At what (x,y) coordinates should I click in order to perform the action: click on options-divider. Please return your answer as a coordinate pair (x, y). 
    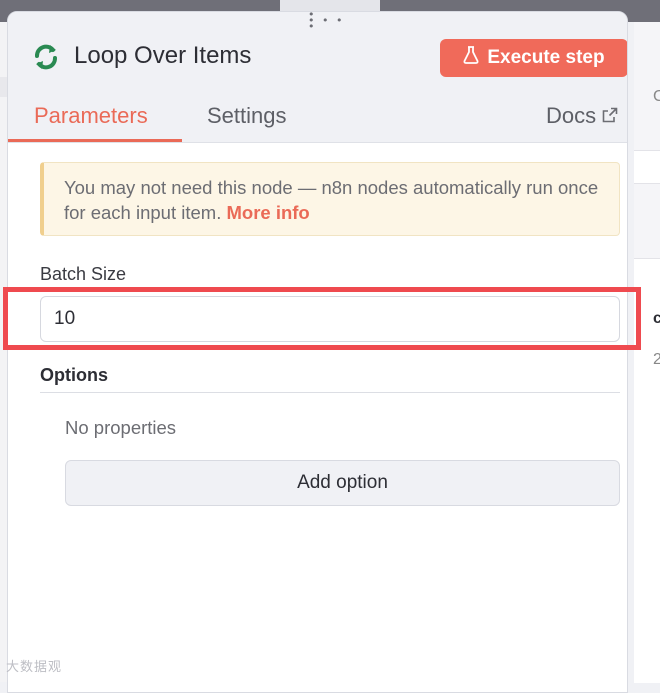
    Looking at the image, I should click on (330, 392).